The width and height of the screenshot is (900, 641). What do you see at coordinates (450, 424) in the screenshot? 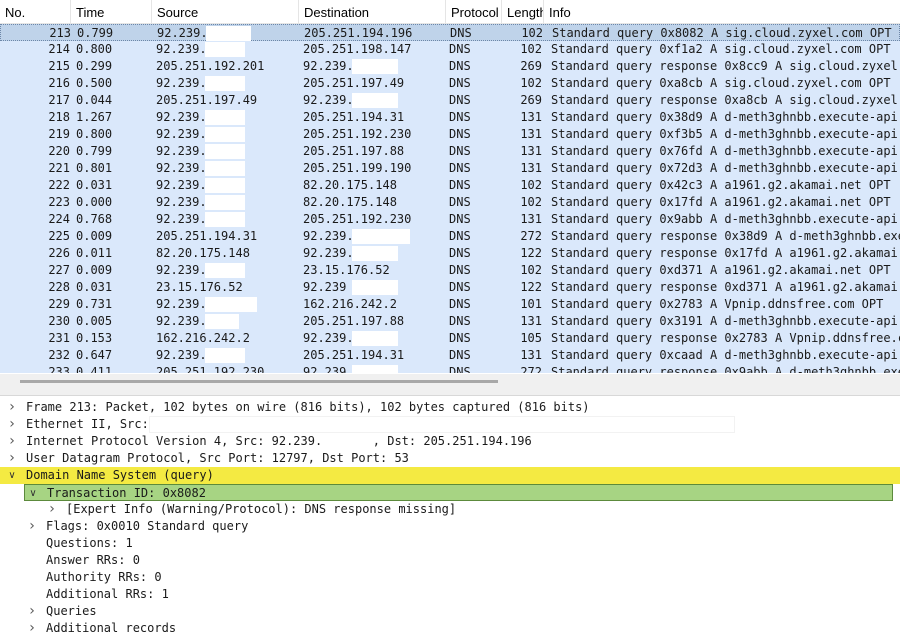
I see `detail-tree-item: › Ethernet II, Src:` at bounding box center [450, 424].